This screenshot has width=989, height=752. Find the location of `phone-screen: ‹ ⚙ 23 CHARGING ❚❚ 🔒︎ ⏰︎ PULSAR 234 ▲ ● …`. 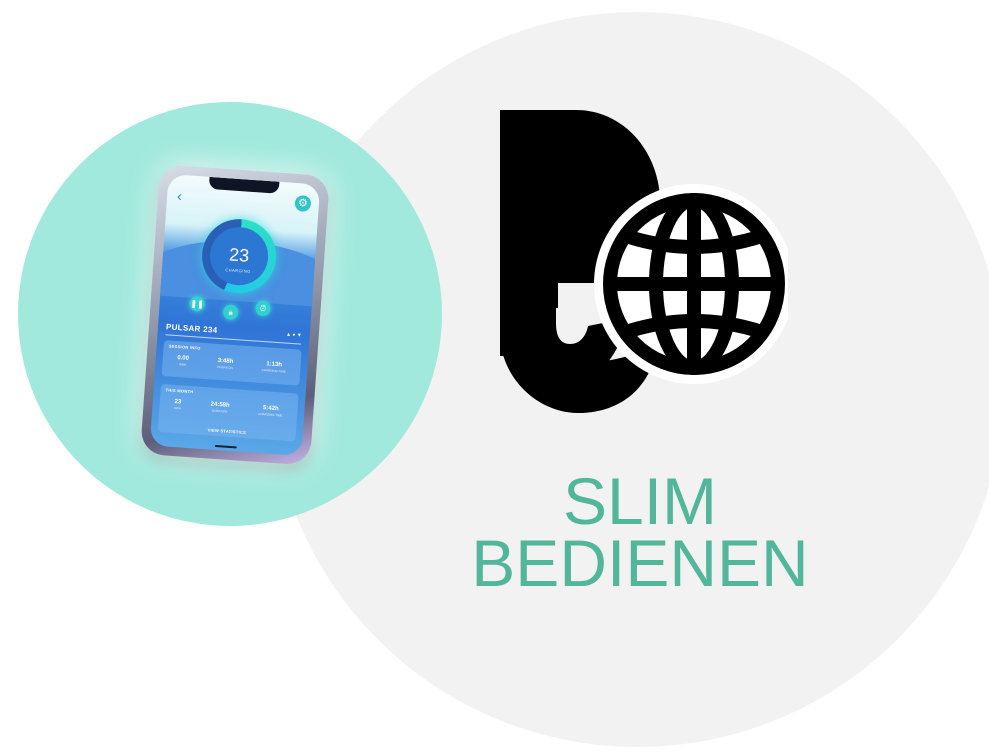

phone-screen: ‹ ⚙ 23 CHARGING ❚❚ 🔒︎ ⏰︎ PULSAR 234 ▲ ● … is located at coordinates (235, 315).